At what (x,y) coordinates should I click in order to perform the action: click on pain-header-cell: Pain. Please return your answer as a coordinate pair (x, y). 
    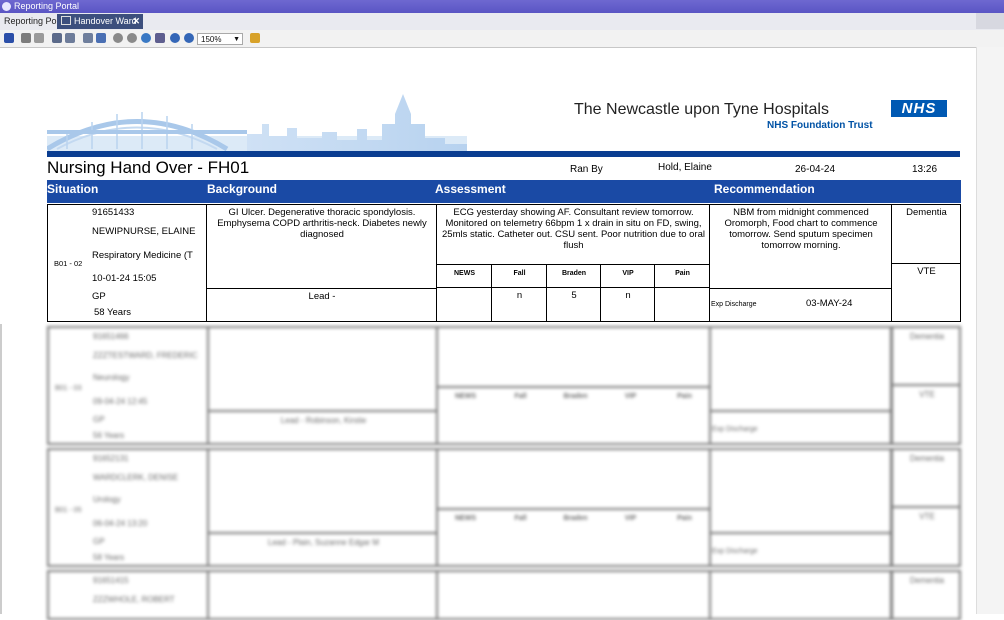
    Looking at the image, I should click on (682, 276).